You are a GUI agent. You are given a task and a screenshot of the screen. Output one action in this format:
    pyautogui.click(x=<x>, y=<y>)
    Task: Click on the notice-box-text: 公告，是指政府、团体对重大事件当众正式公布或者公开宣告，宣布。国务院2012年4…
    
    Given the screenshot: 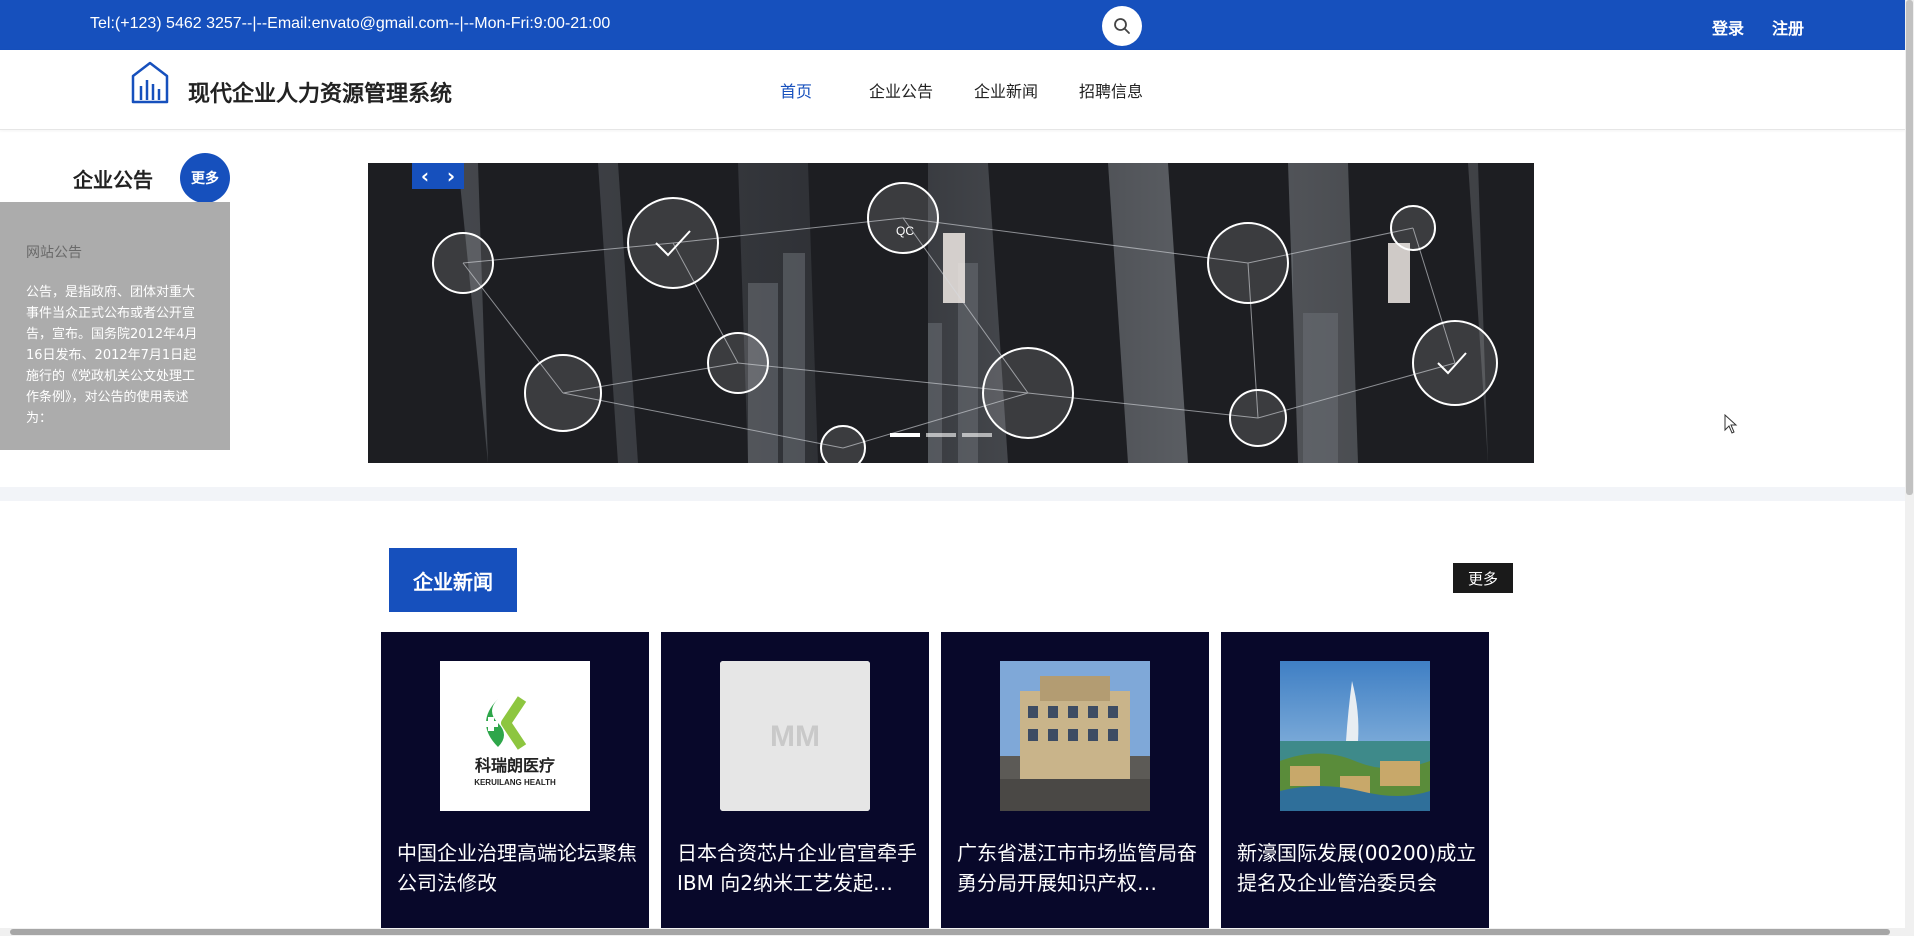 What is the action you would take?
    pyautogui.click(x=112, y=355)
    